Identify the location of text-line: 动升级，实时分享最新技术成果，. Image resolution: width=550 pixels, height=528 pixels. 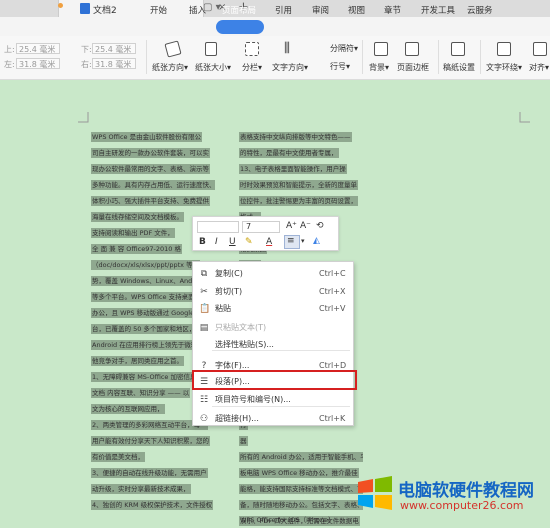
(152, 490).